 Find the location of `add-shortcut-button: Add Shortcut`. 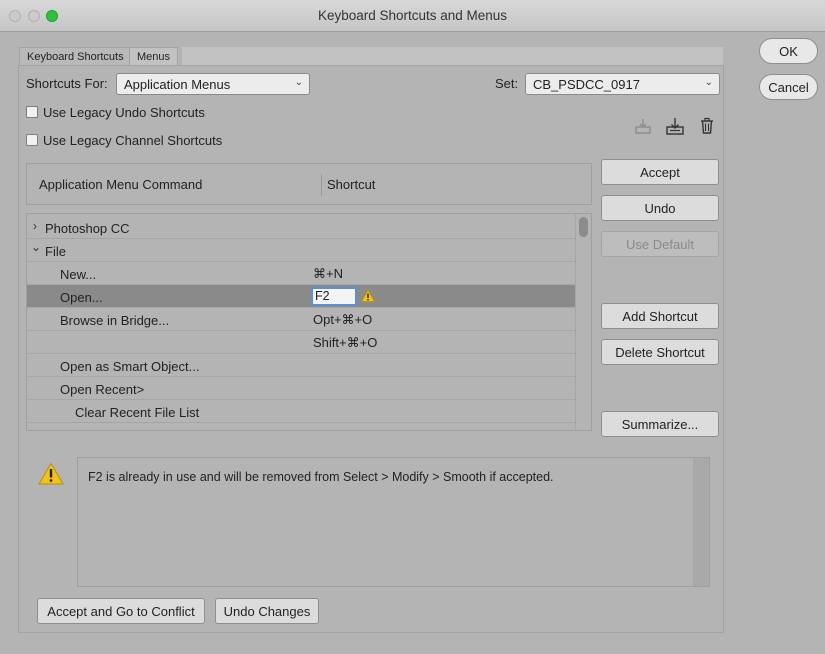

add-shortcut-button: Add Shortcut is located at coordinates (660, 316).